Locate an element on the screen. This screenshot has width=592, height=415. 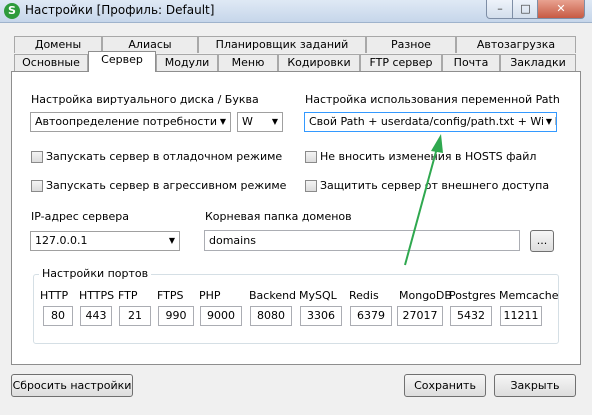
port-input-redis: 6379 is located at coordinates (371, 316).